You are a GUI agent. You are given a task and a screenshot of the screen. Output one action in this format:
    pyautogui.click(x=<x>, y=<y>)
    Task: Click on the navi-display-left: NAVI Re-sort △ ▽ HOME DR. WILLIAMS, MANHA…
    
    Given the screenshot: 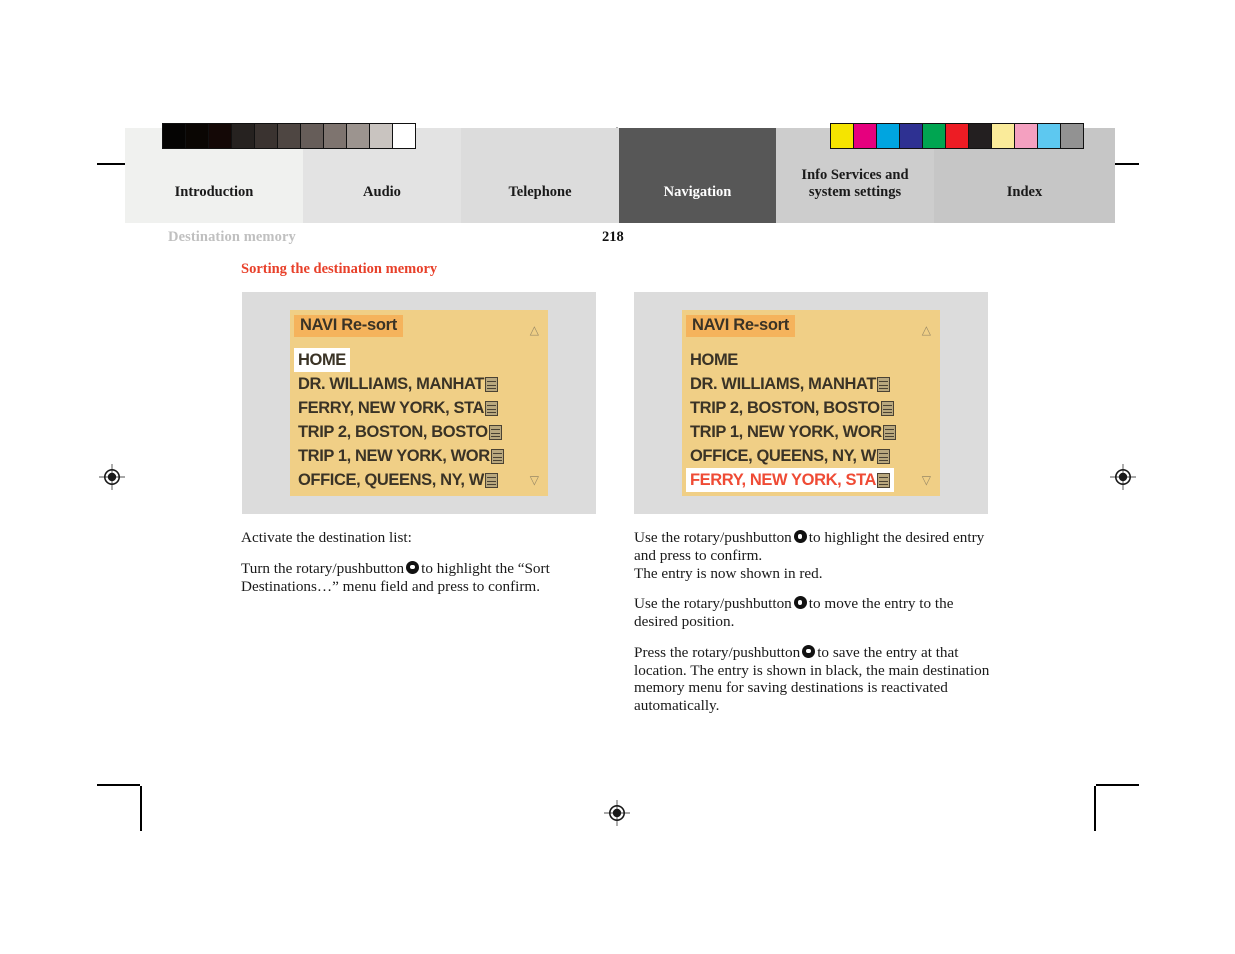 What is the action you would take?
    pyautogui.click(x=419, y=403)
    